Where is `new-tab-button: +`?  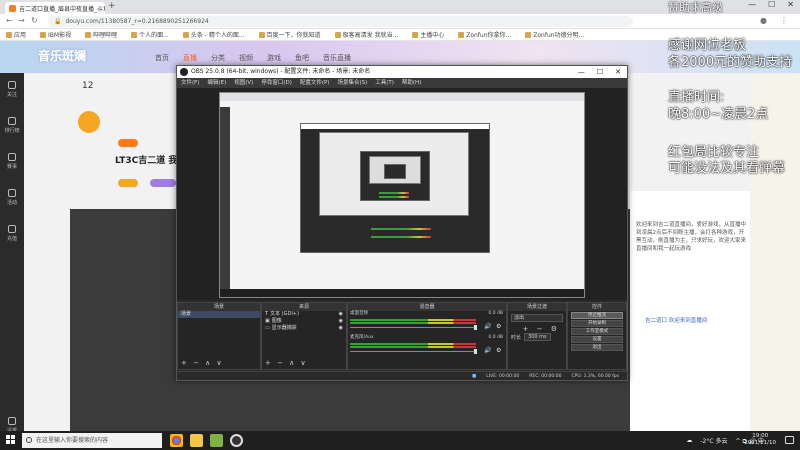
new-tab-button: + is located at coordinates (112, 6).